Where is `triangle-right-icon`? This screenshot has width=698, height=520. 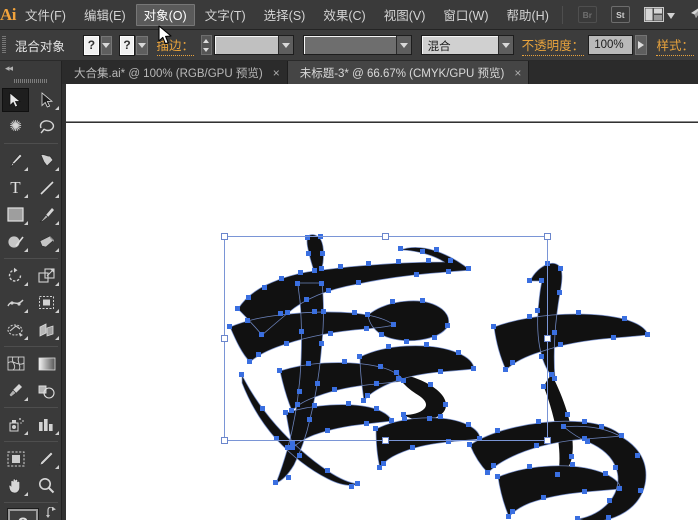 triangle-right-icon is located at coordinates (641, 45).